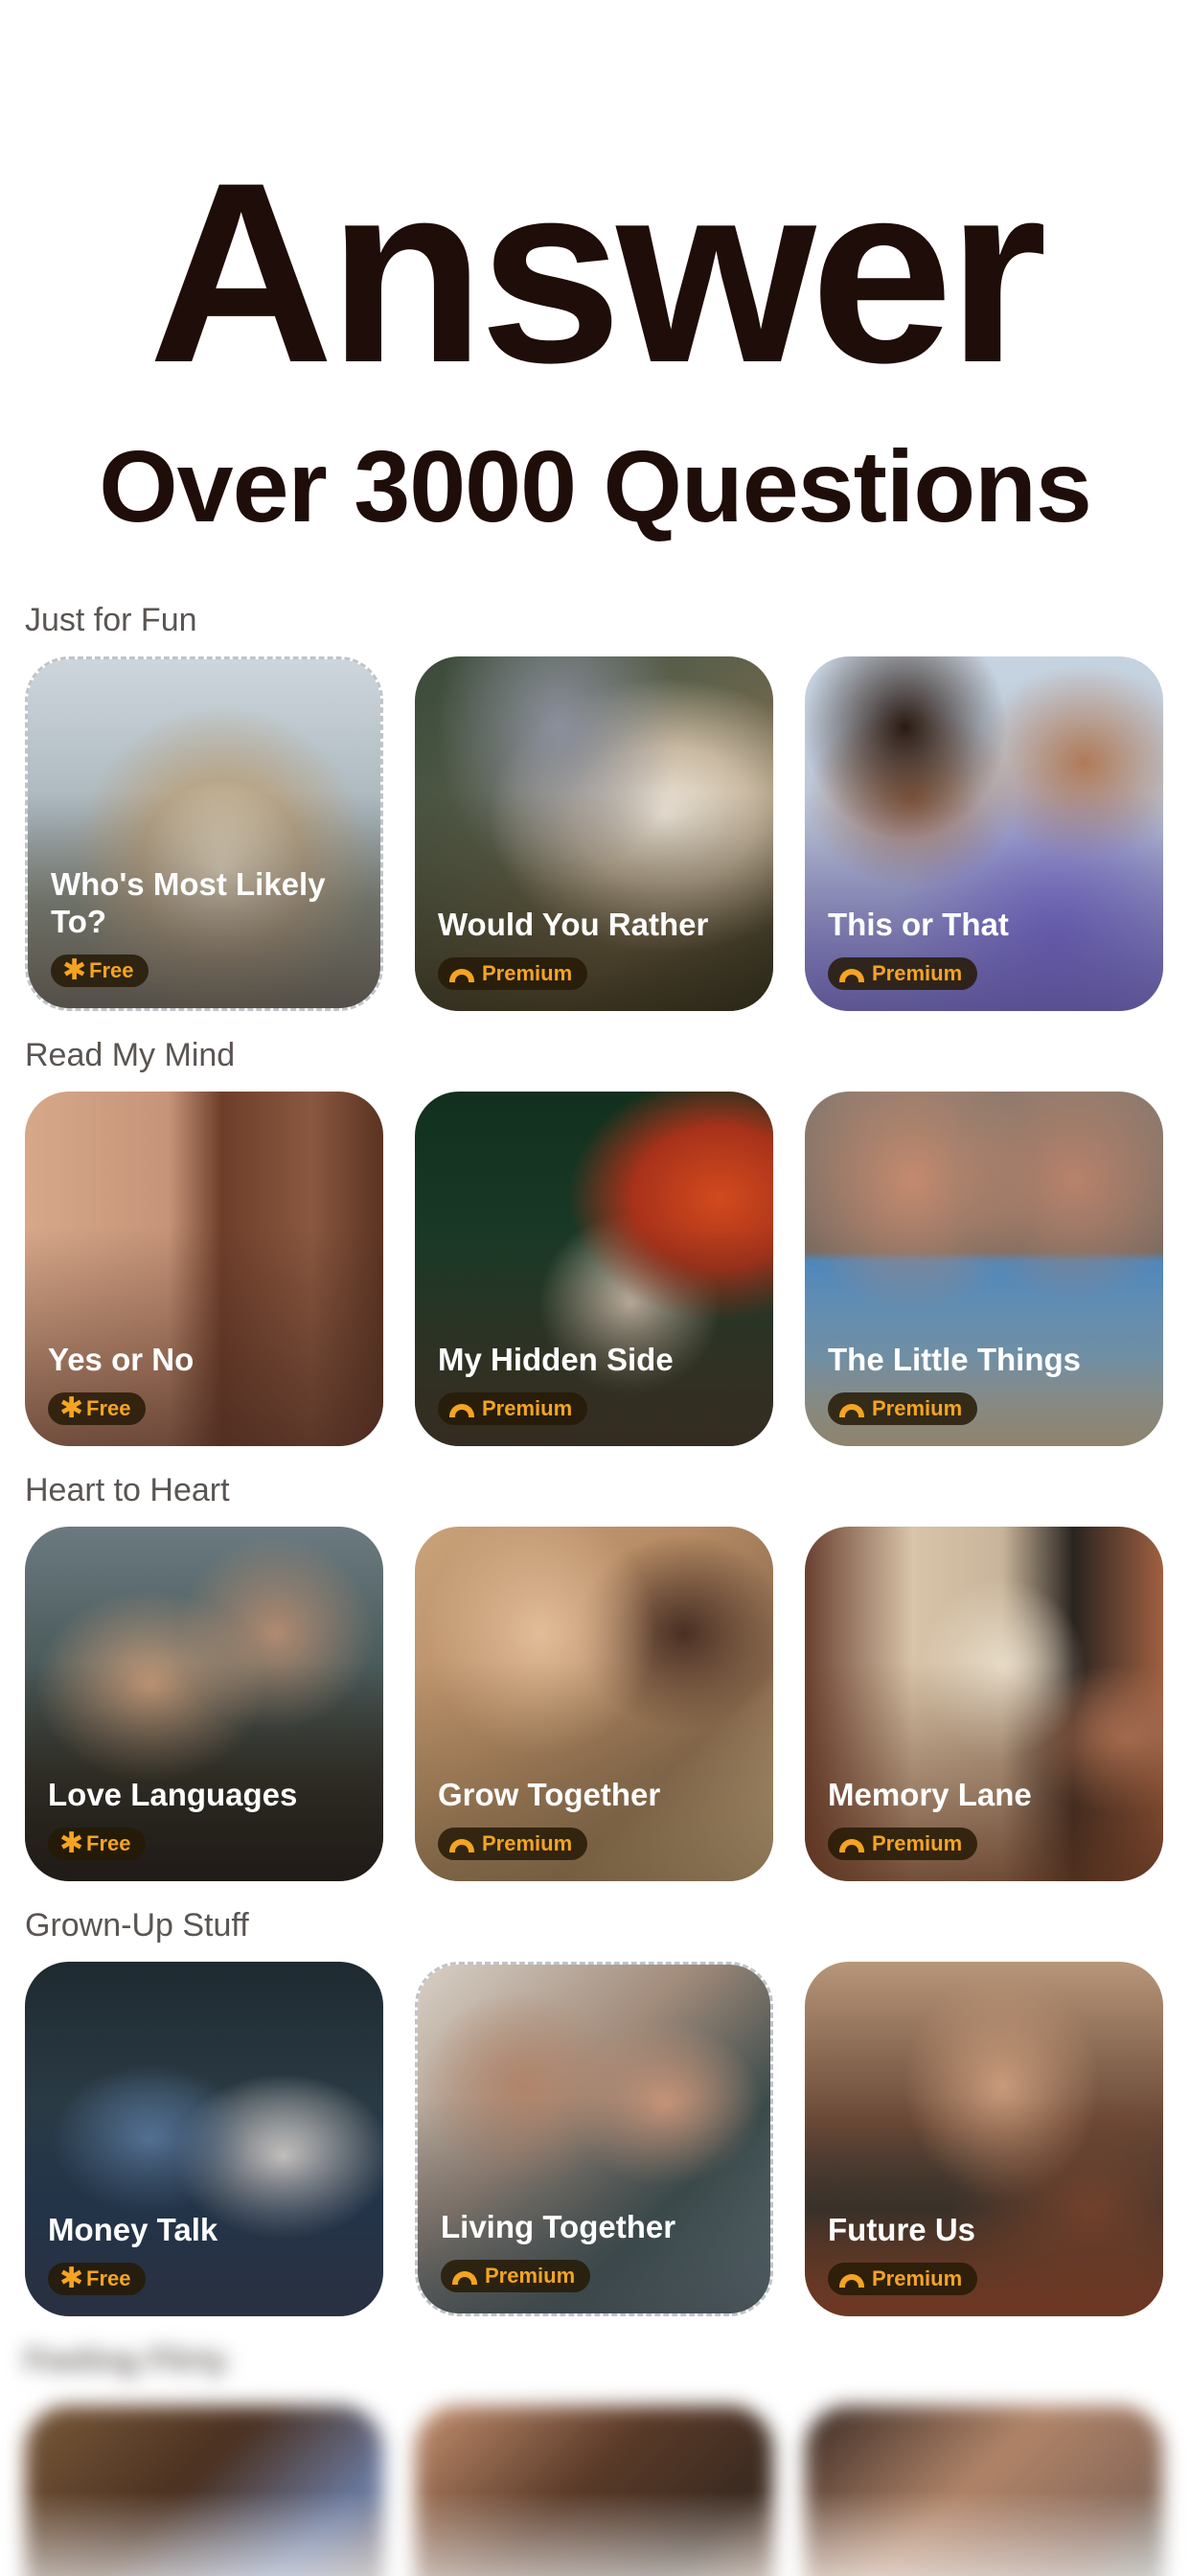 This screenshot has height=2576, width=1190. What do you see at coordinates (204, 2139) in the screenshot?
I see `card-money-talk: Money Talk ✱ Free` at bounding box center [204, 2139].